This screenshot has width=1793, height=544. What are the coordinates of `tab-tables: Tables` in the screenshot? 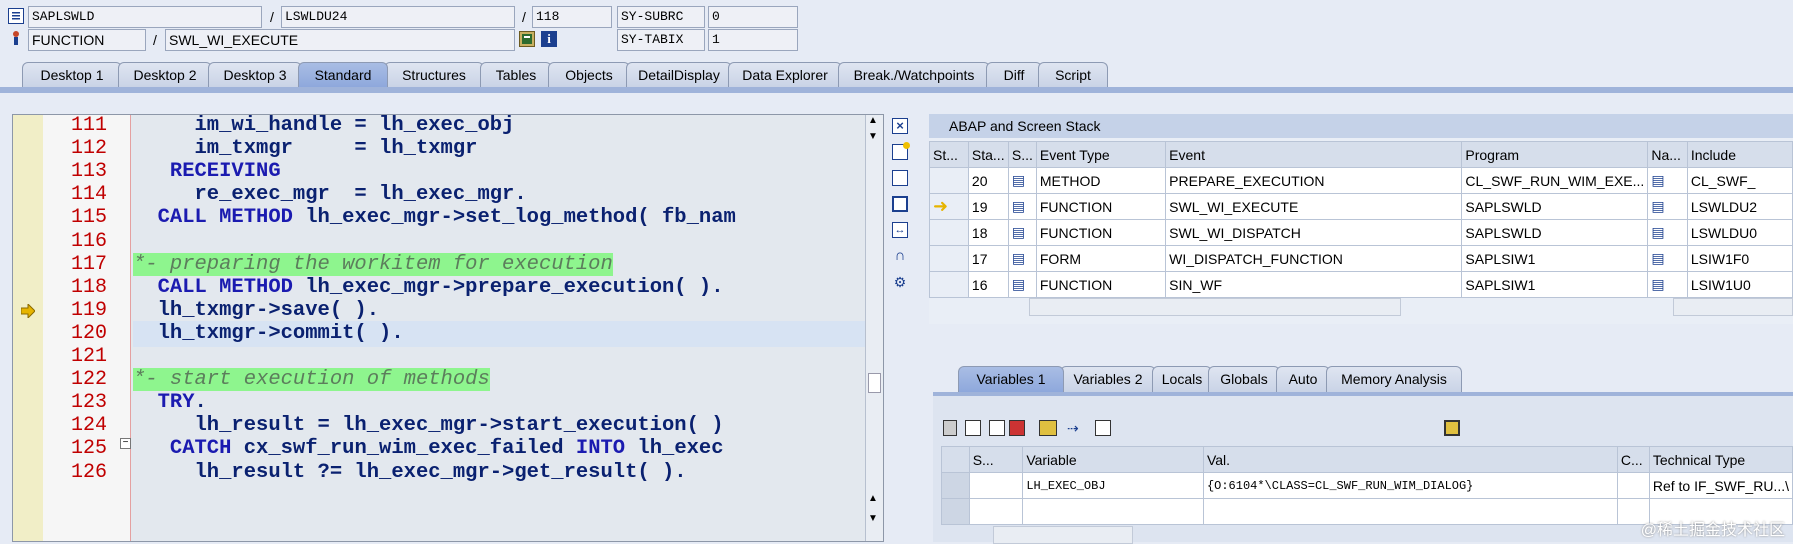 It's located at (516, 74).